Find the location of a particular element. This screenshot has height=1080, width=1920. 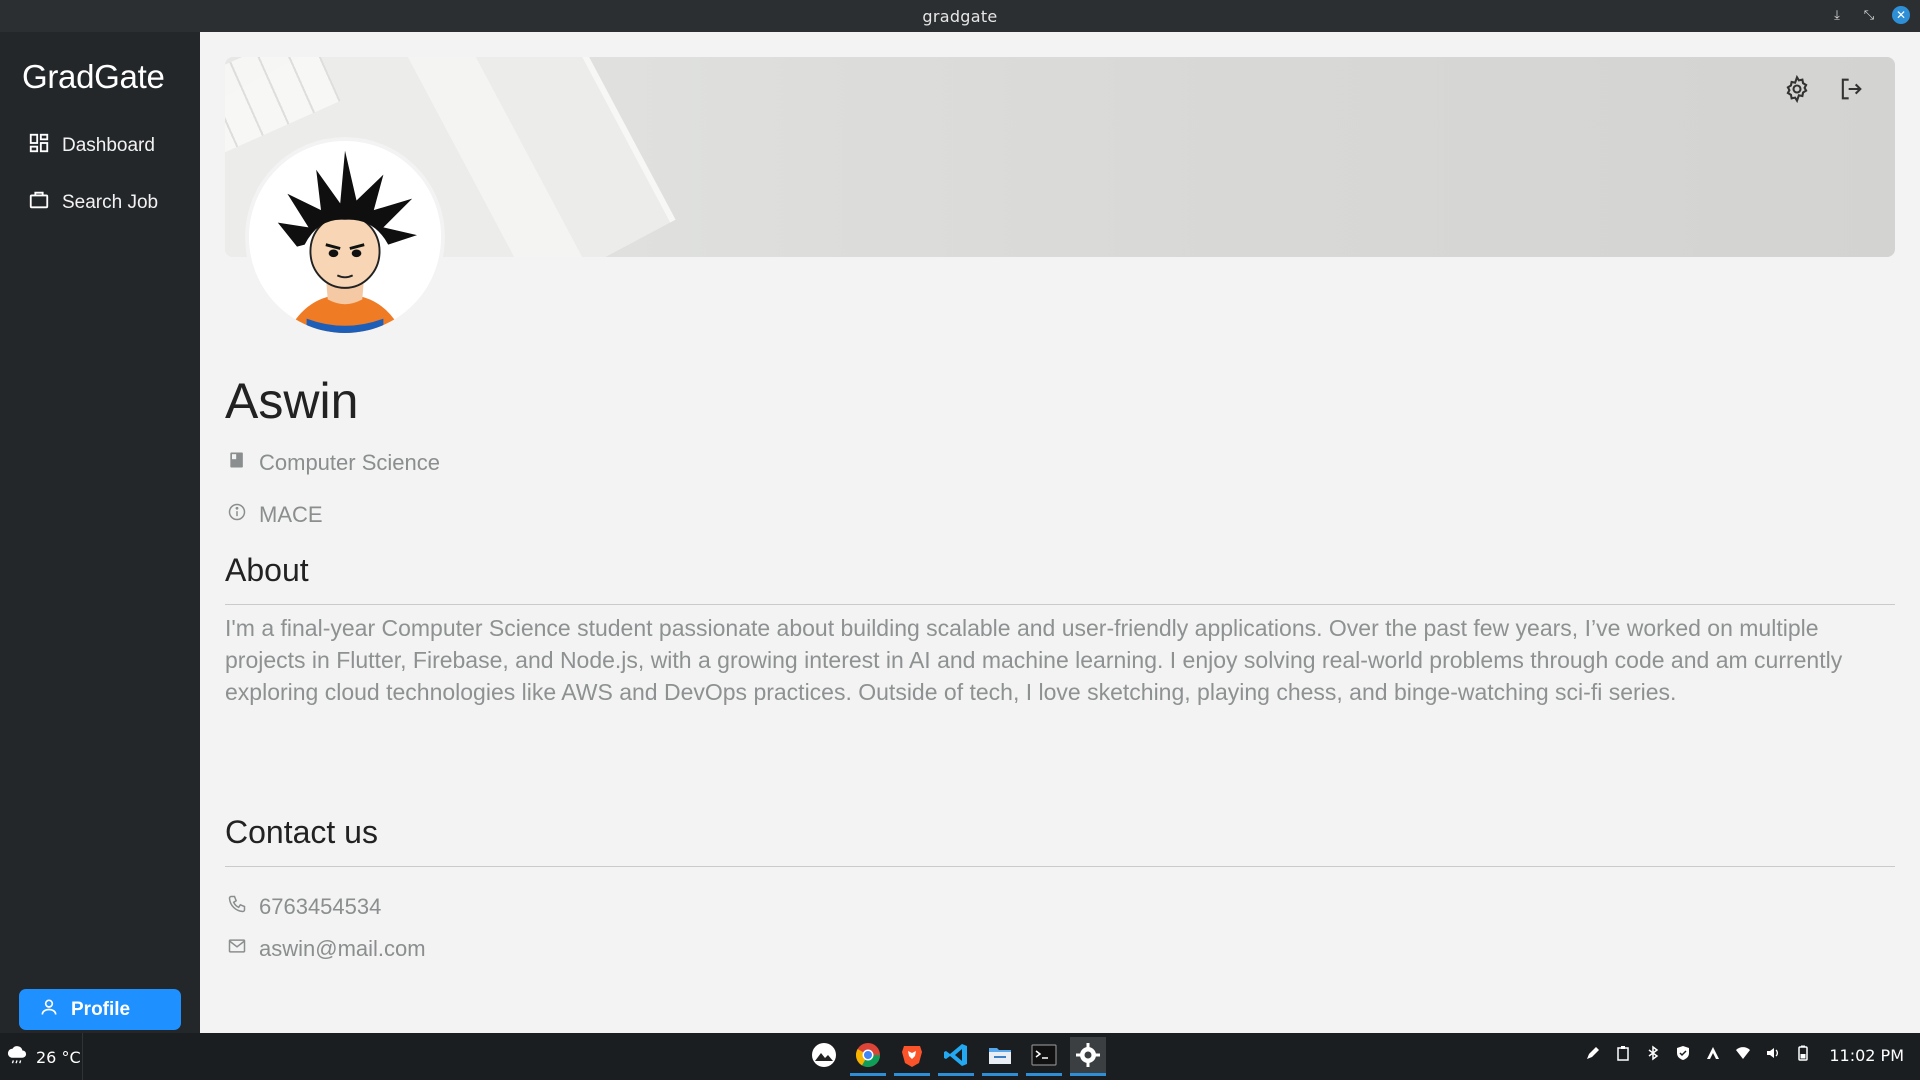

mountain-app-icon is located at coordinates (824, 1056).